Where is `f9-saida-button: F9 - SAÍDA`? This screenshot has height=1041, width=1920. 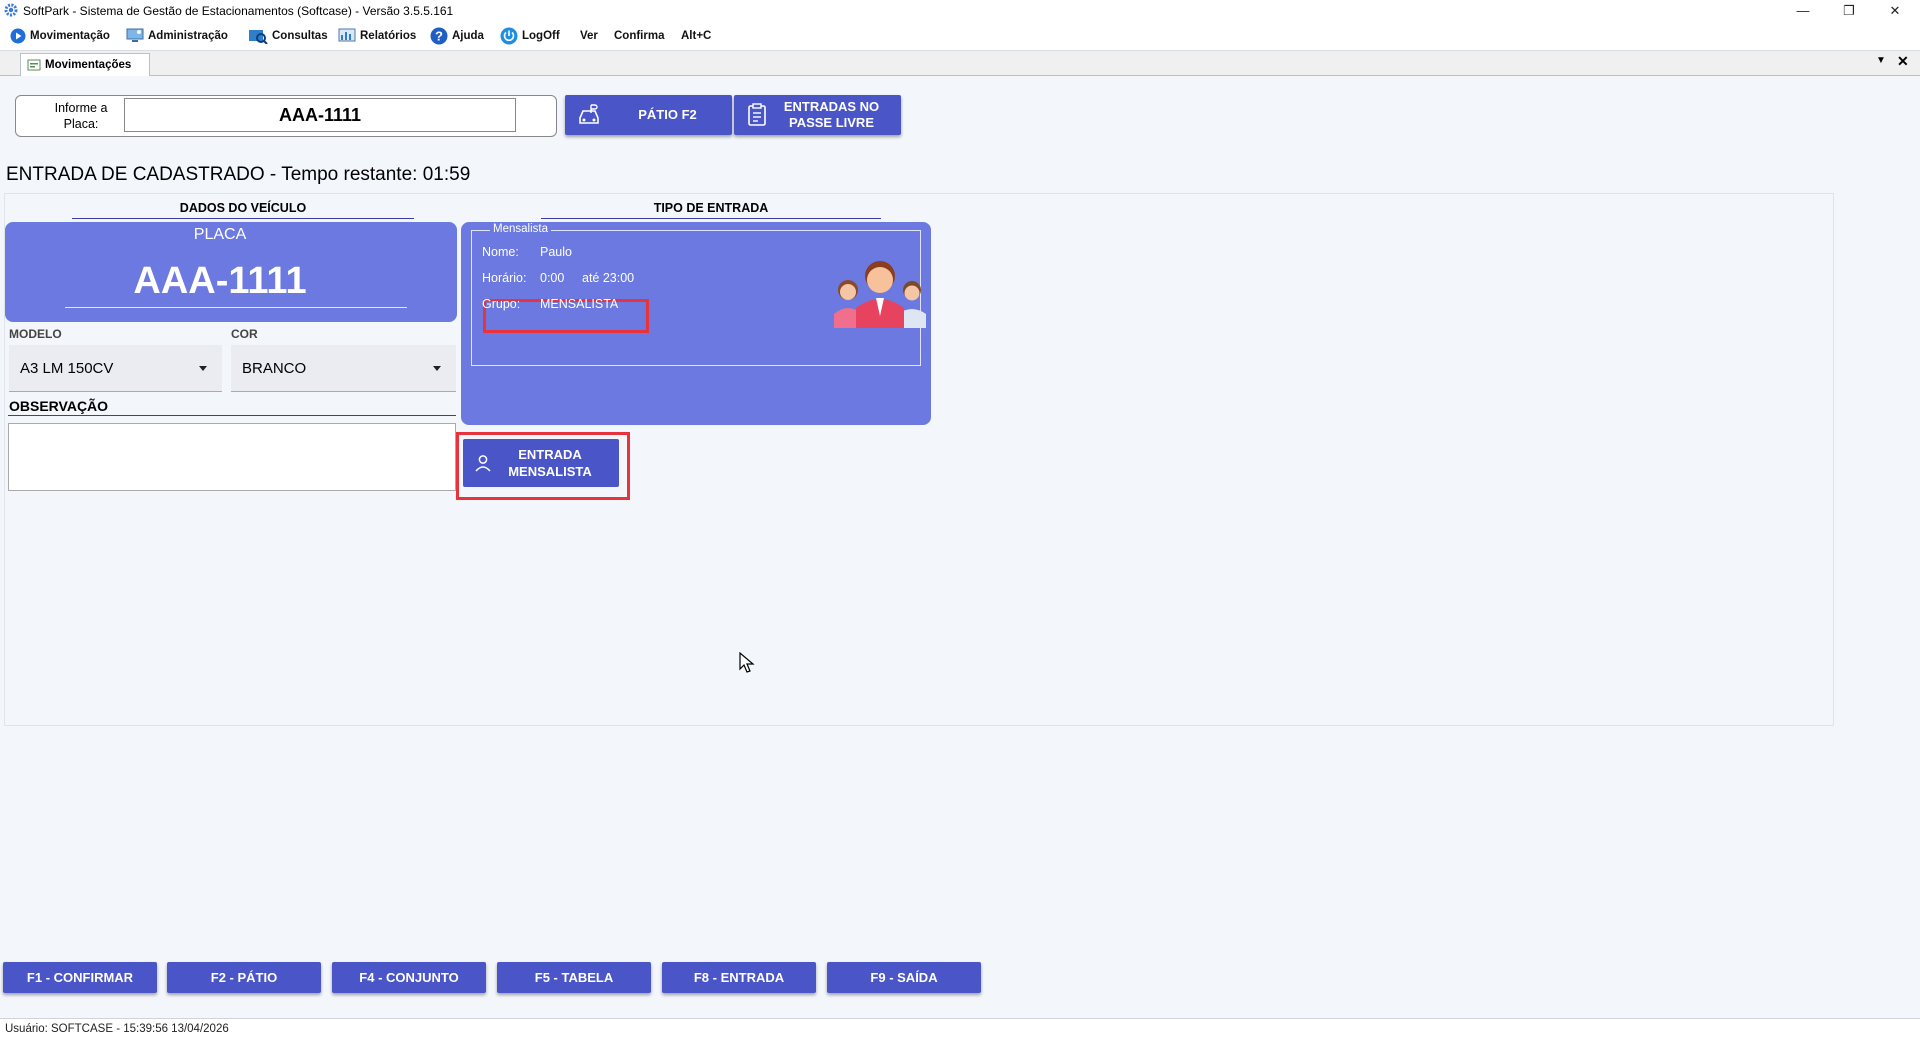 f9-saida-button: F9 - SAÍDA is located at coordinates (904, 977).